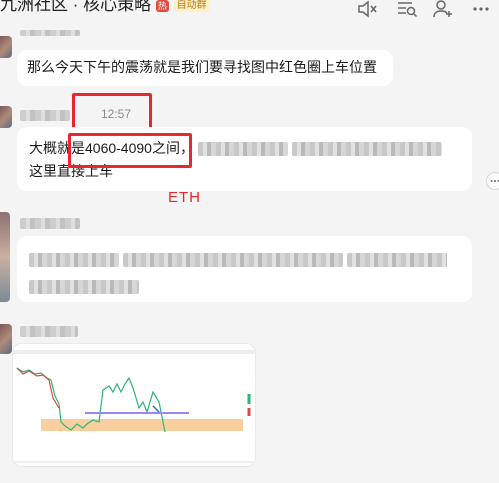  Describe the element at coordinates (202, 67) in the screenshot. I see `message-text: 那么今天下午的震荡就是我们要寻找图中红色圈上车位置` at that location.